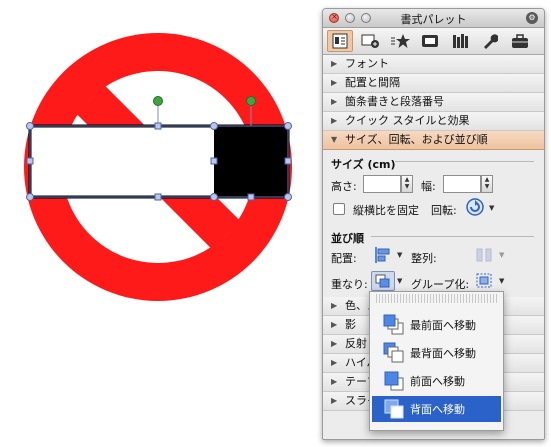 The height and width of the screenshot is (447, 551). What do you see at coordinates (334, 139) in the screenshot?
I see `disclosure-triangle-open-icon: ▼` at bounding box center [334, 139].